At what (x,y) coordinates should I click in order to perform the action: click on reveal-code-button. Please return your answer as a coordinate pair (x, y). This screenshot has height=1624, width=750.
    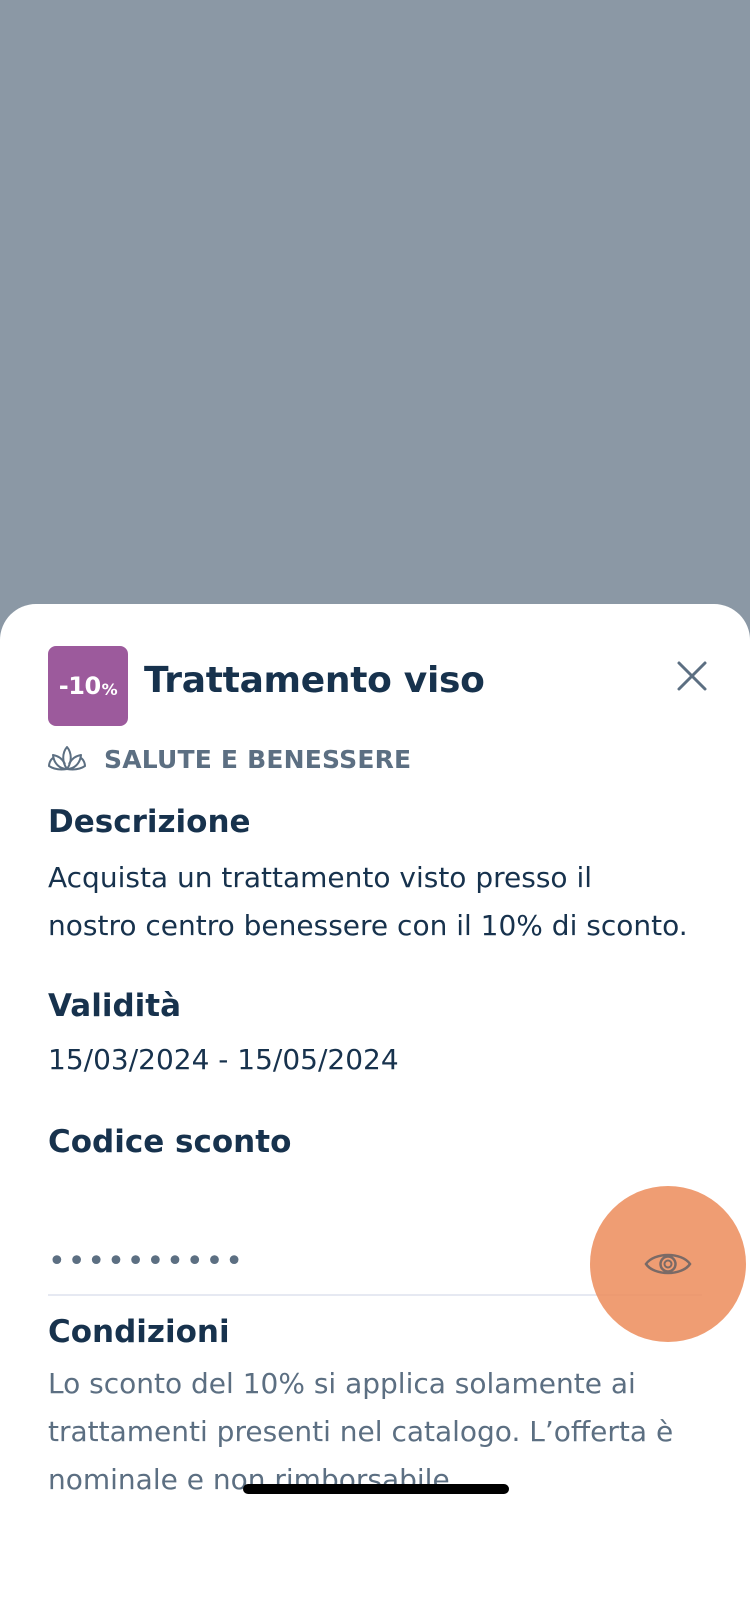
    Looking at the image, I should click on (668, 1264).